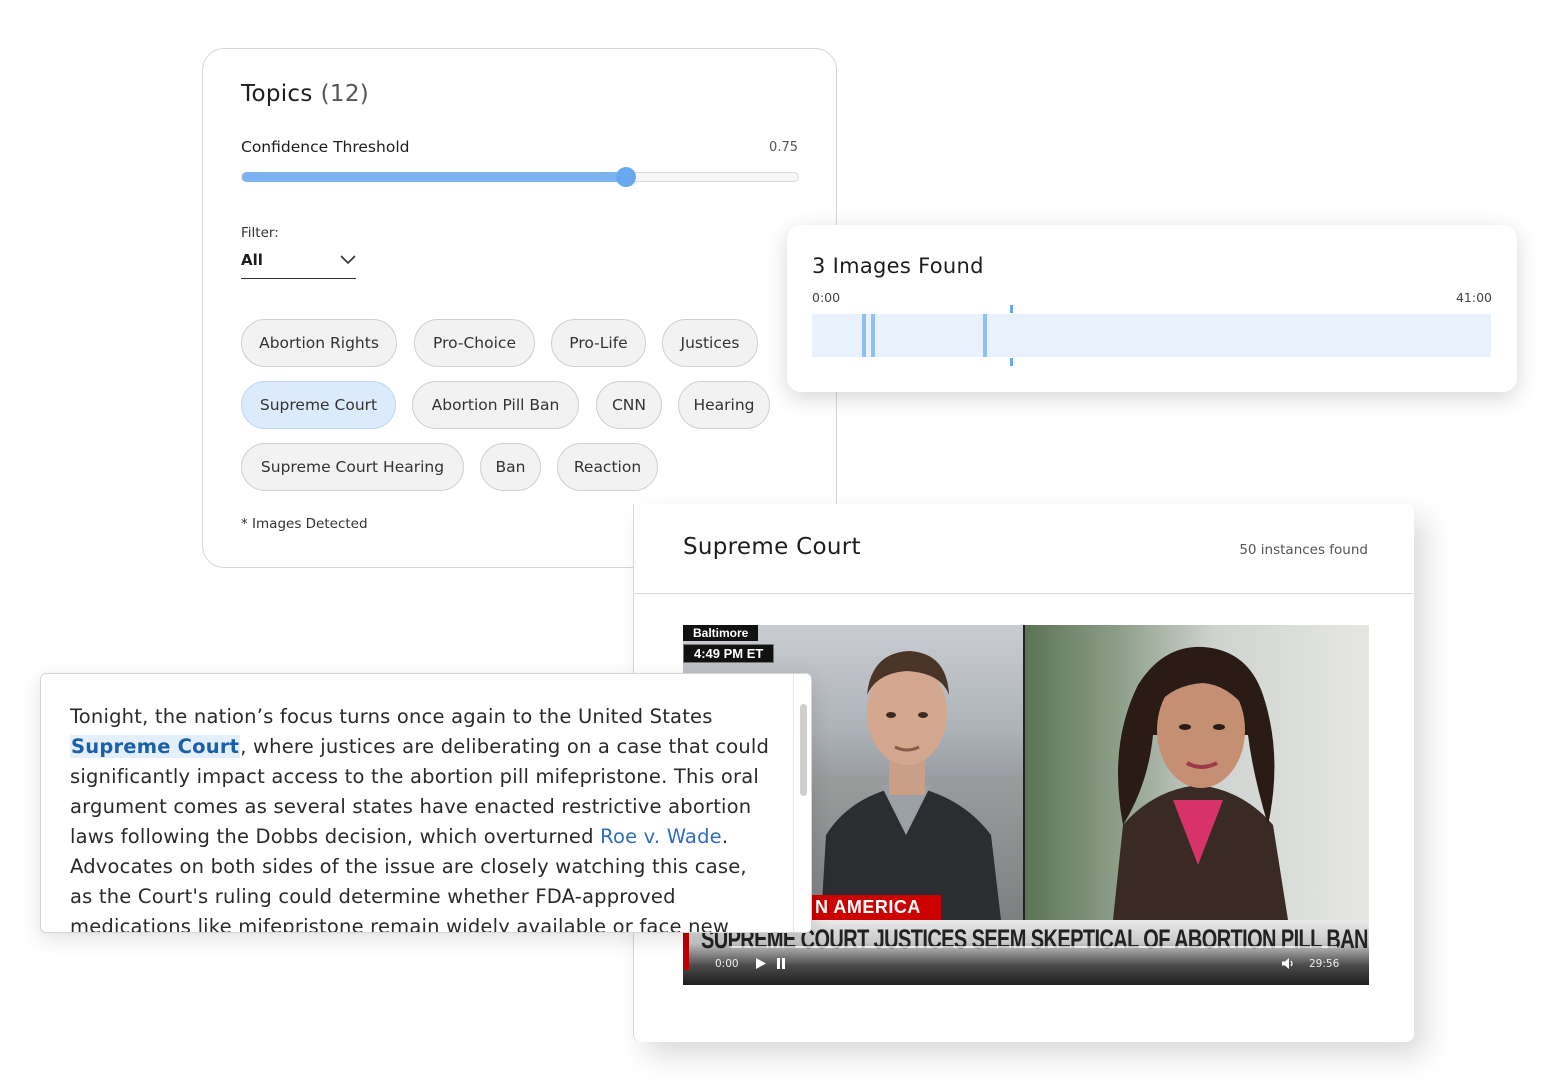  I want to click on topic-chip-abortion-pill-ban: Abortion Pill Ban, so click(495, 405).